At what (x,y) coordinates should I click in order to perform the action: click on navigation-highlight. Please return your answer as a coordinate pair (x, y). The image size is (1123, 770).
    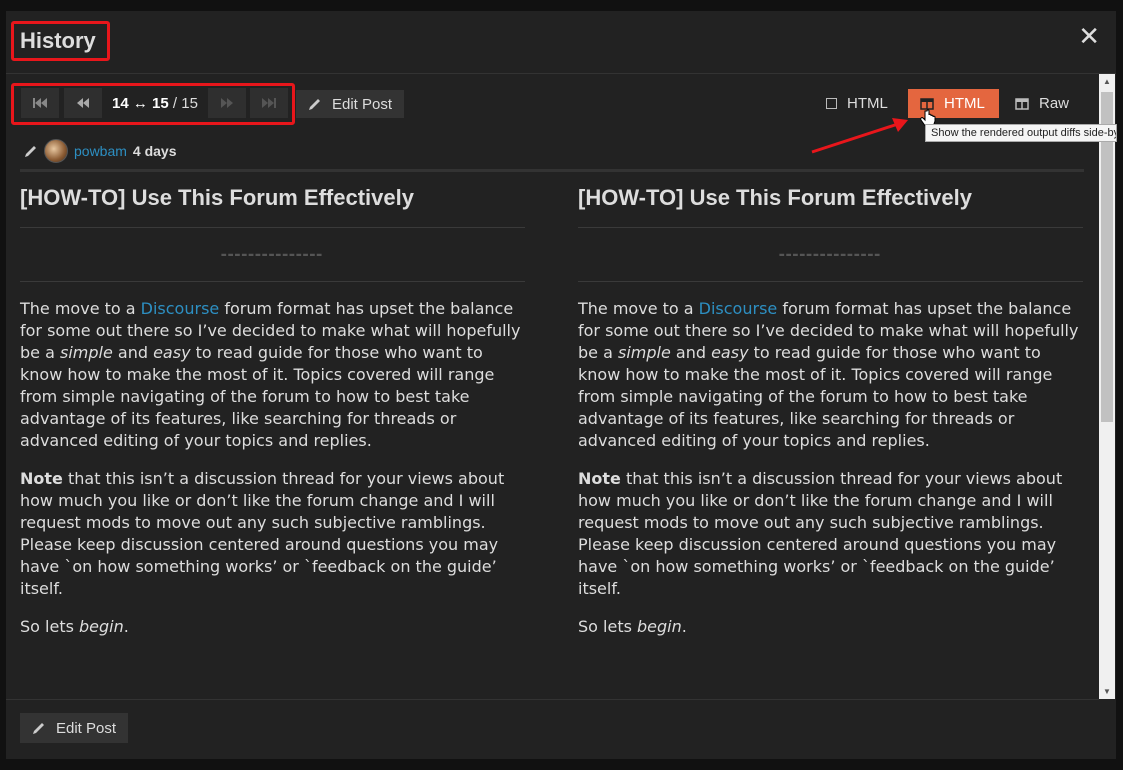
    Looking at the image, I should click on (153, 104).